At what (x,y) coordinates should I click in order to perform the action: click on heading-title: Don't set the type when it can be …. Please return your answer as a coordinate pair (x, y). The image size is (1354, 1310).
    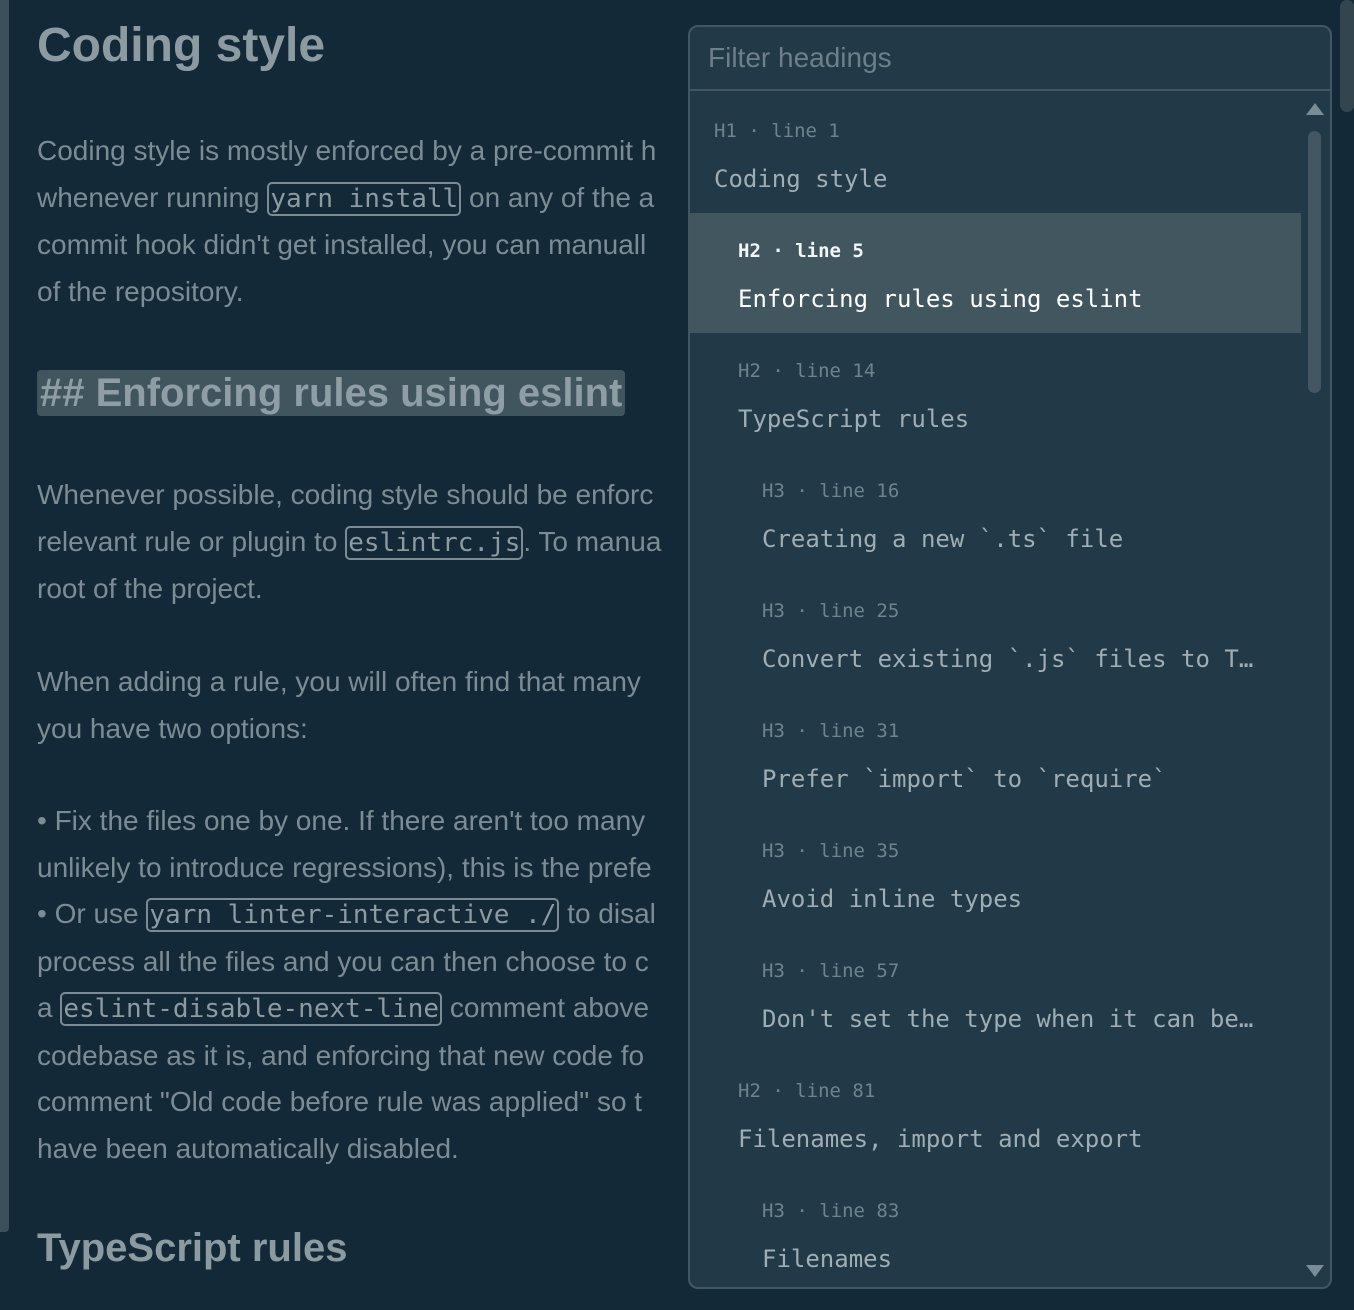
    Looking at the image, I should click on (1013, 1019).